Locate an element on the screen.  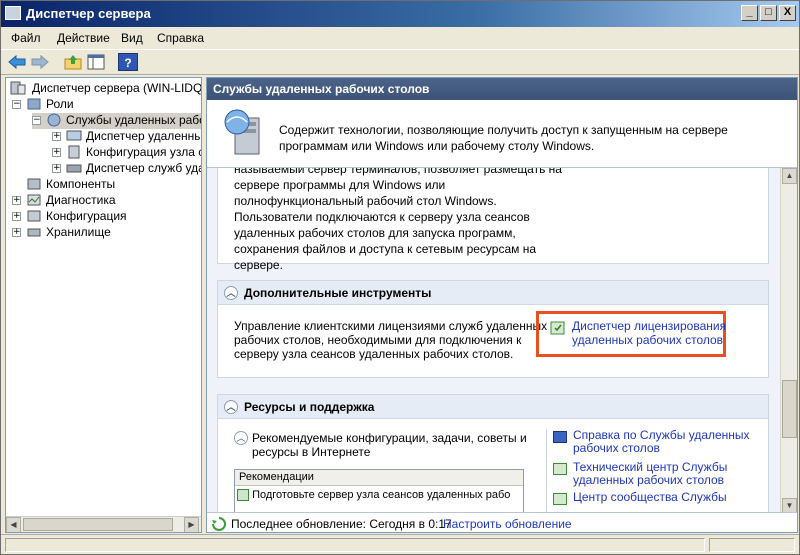
tree-label-diagnostics: Диагностика is located at coordinates (81, 200).